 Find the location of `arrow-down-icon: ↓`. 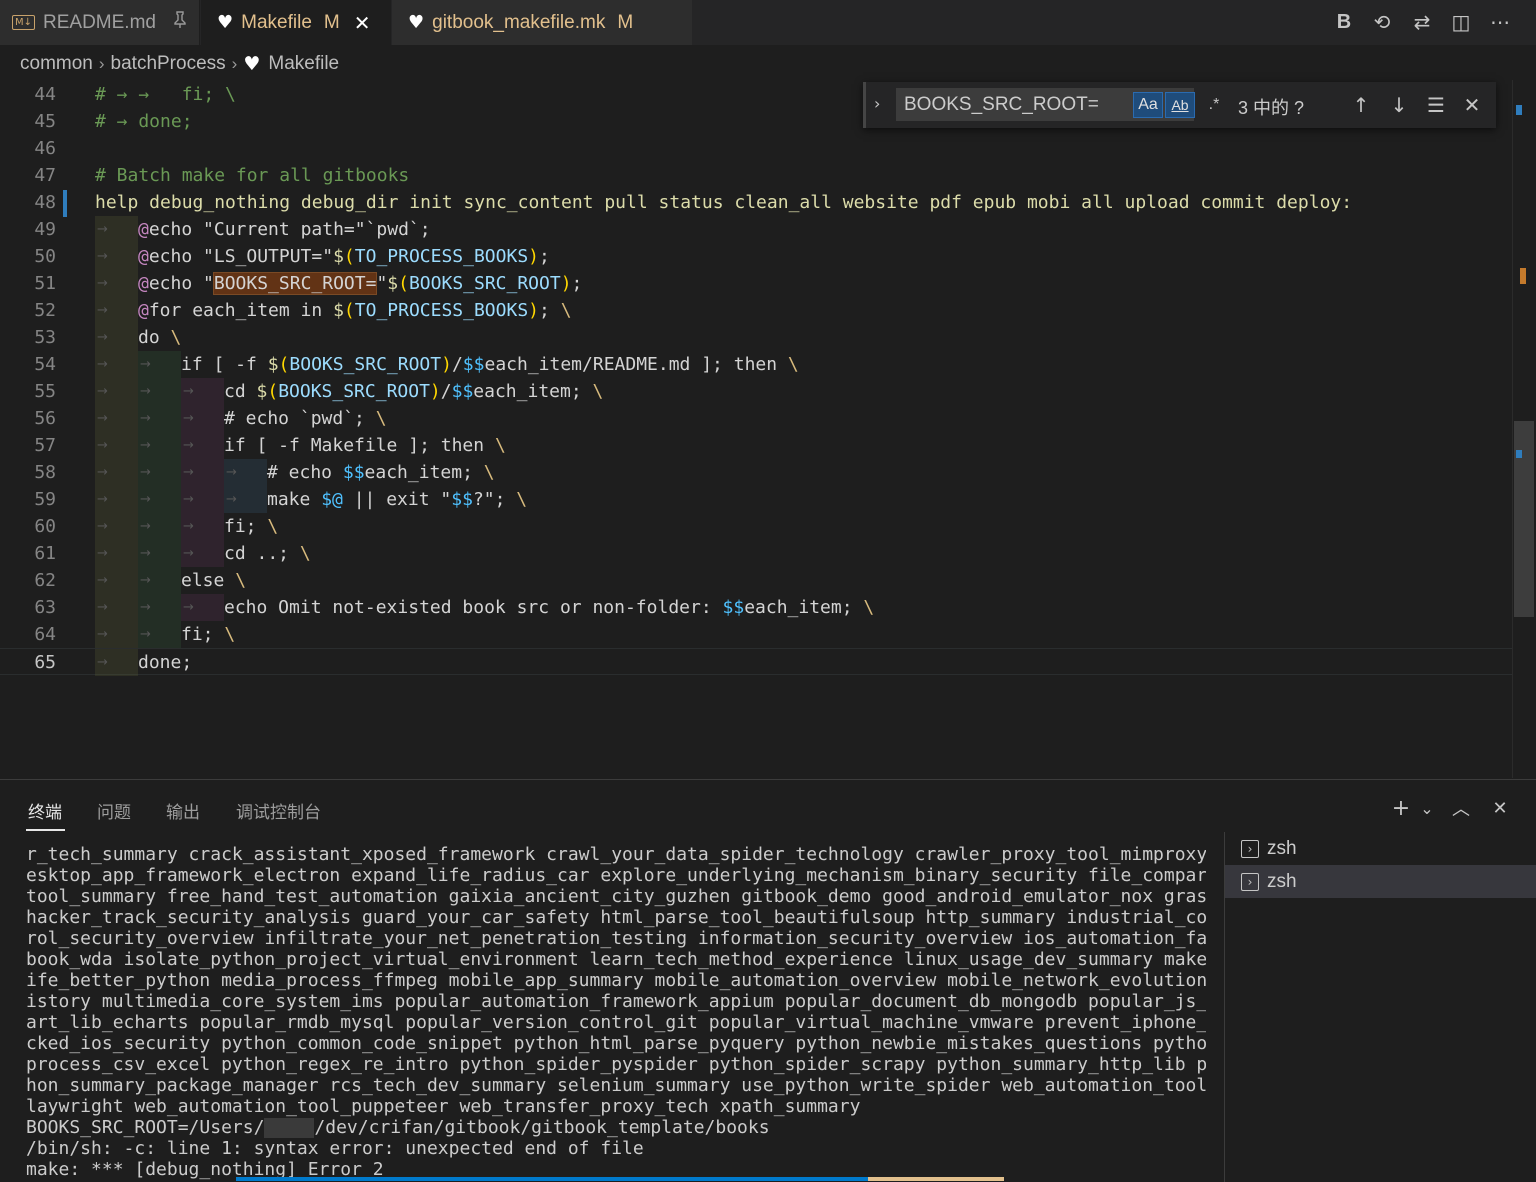

arrow-down-icon: ↓ is located at coordinates (1399, 105).